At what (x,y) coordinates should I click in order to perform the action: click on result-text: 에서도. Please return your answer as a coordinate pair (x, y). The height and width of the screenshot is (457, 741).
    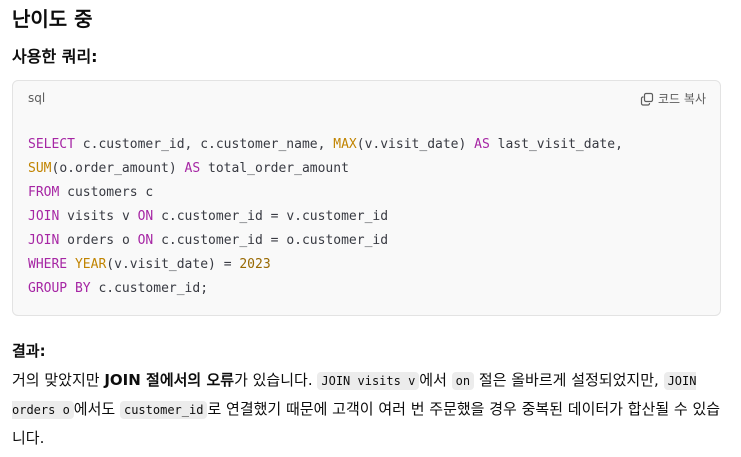
    Looking at the image, I should click on (96, 409).